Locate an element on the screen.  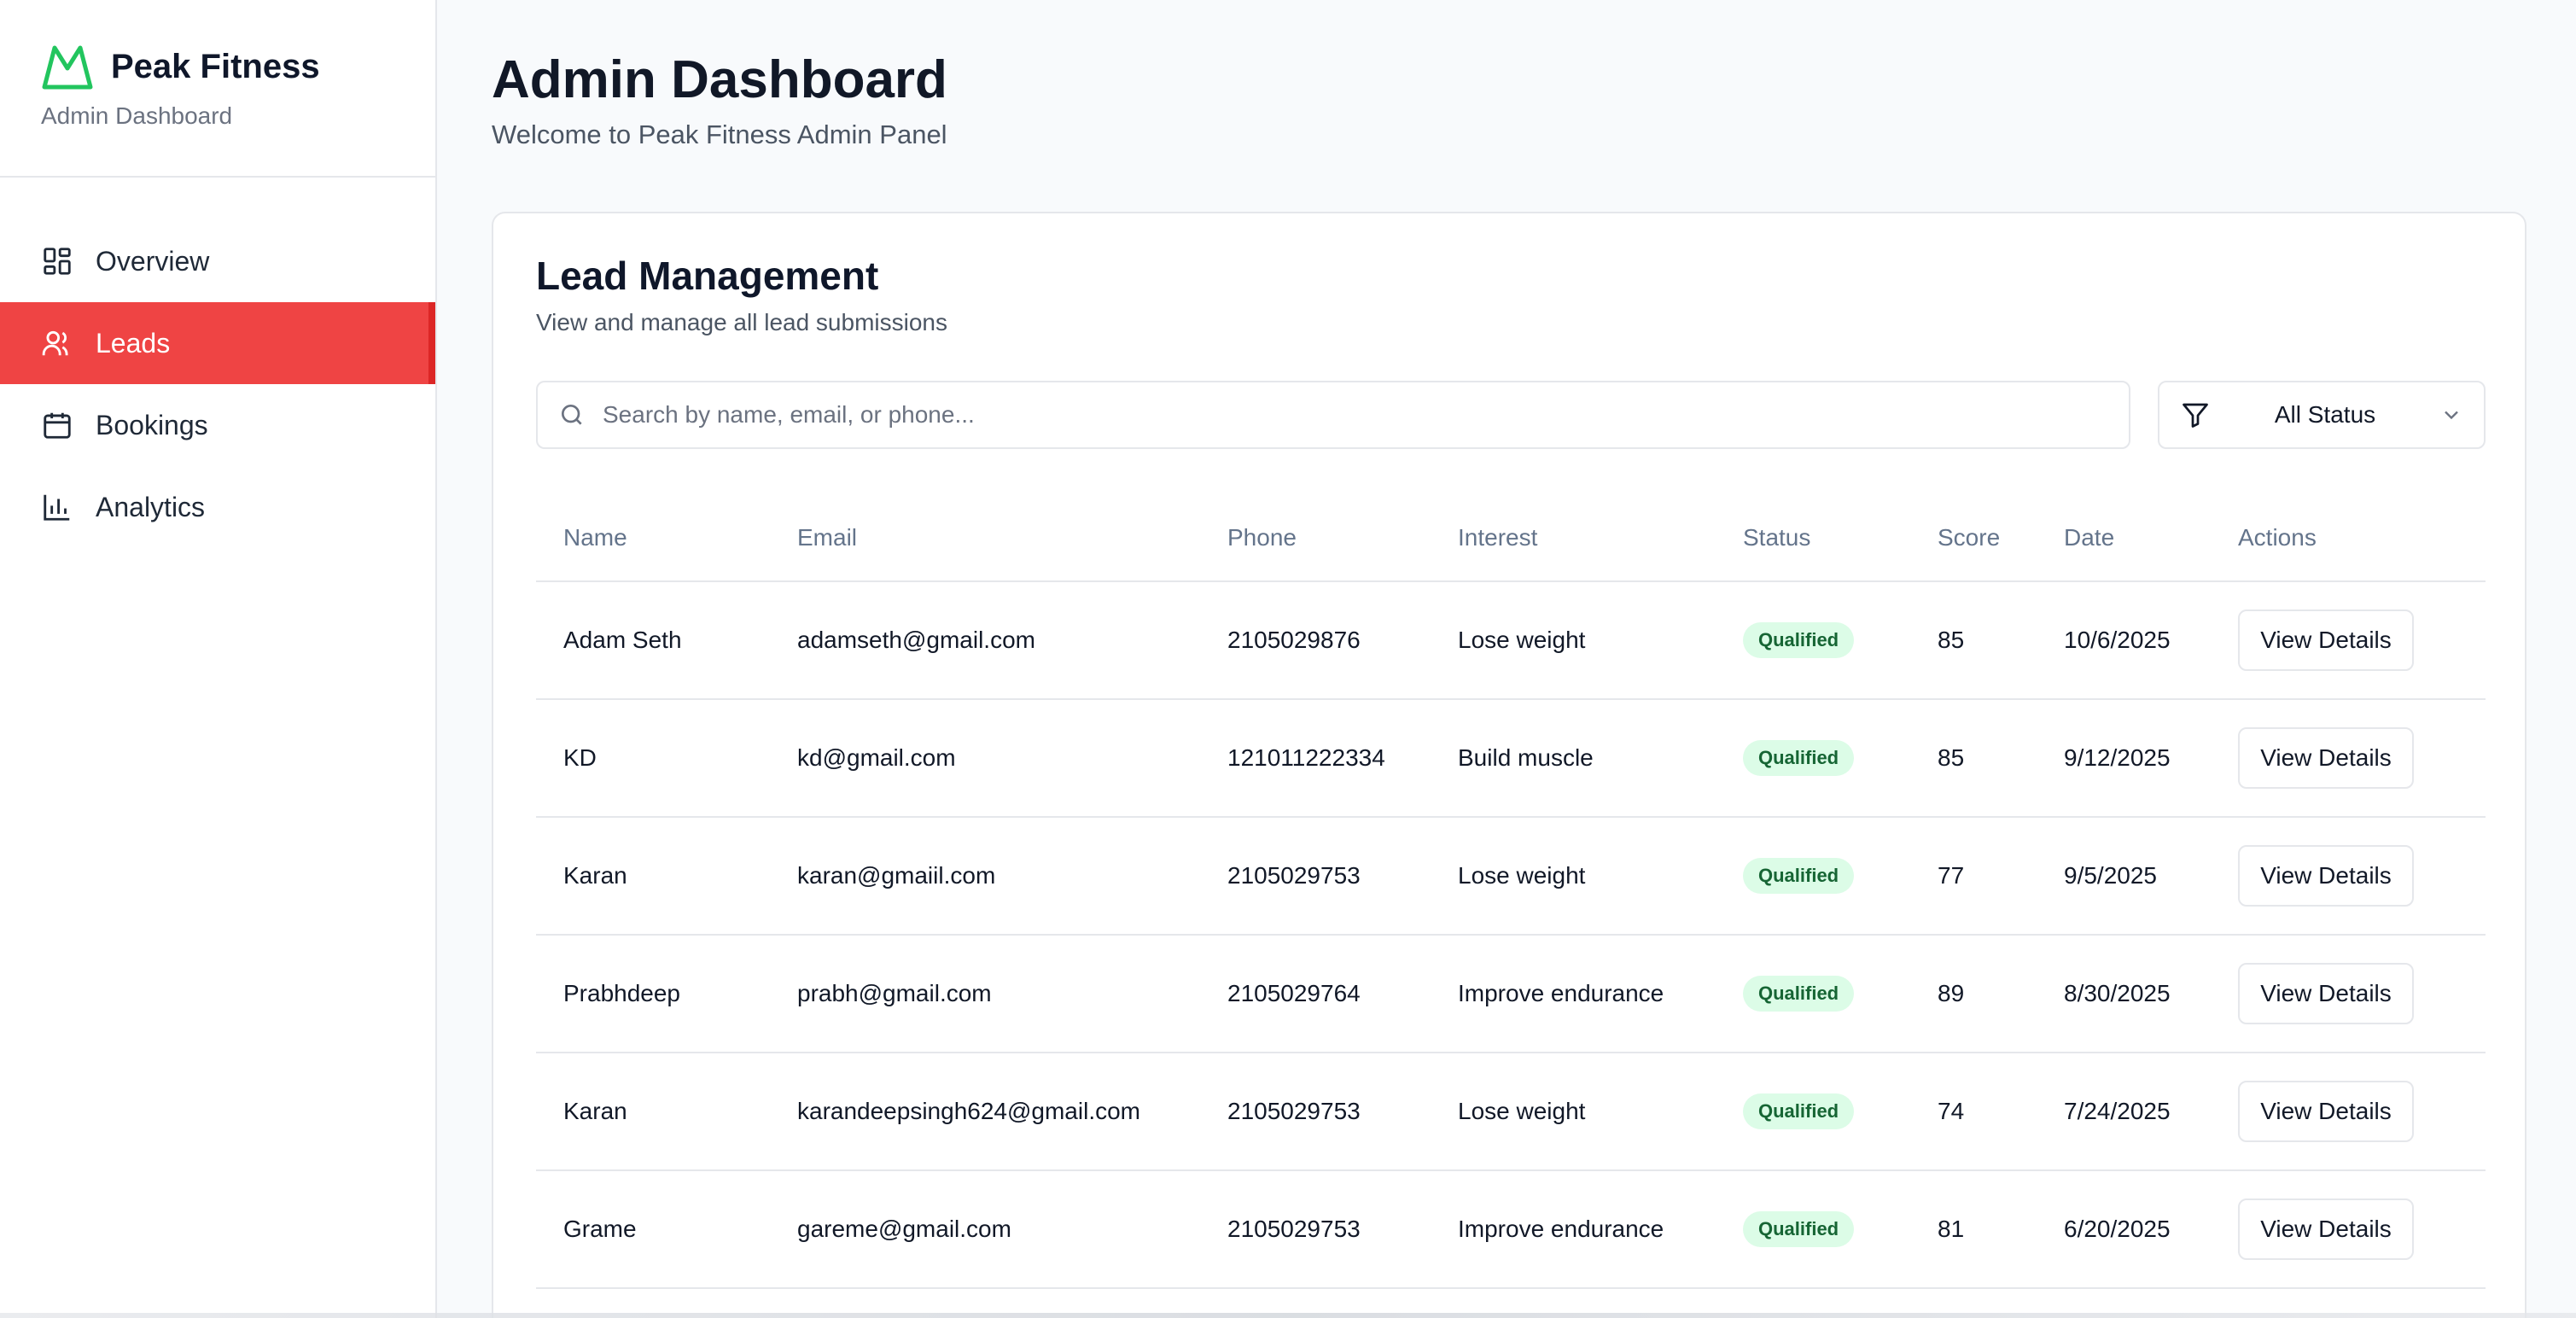
status-filter-dropdown: All Status is located at coordinates (2322, 415).